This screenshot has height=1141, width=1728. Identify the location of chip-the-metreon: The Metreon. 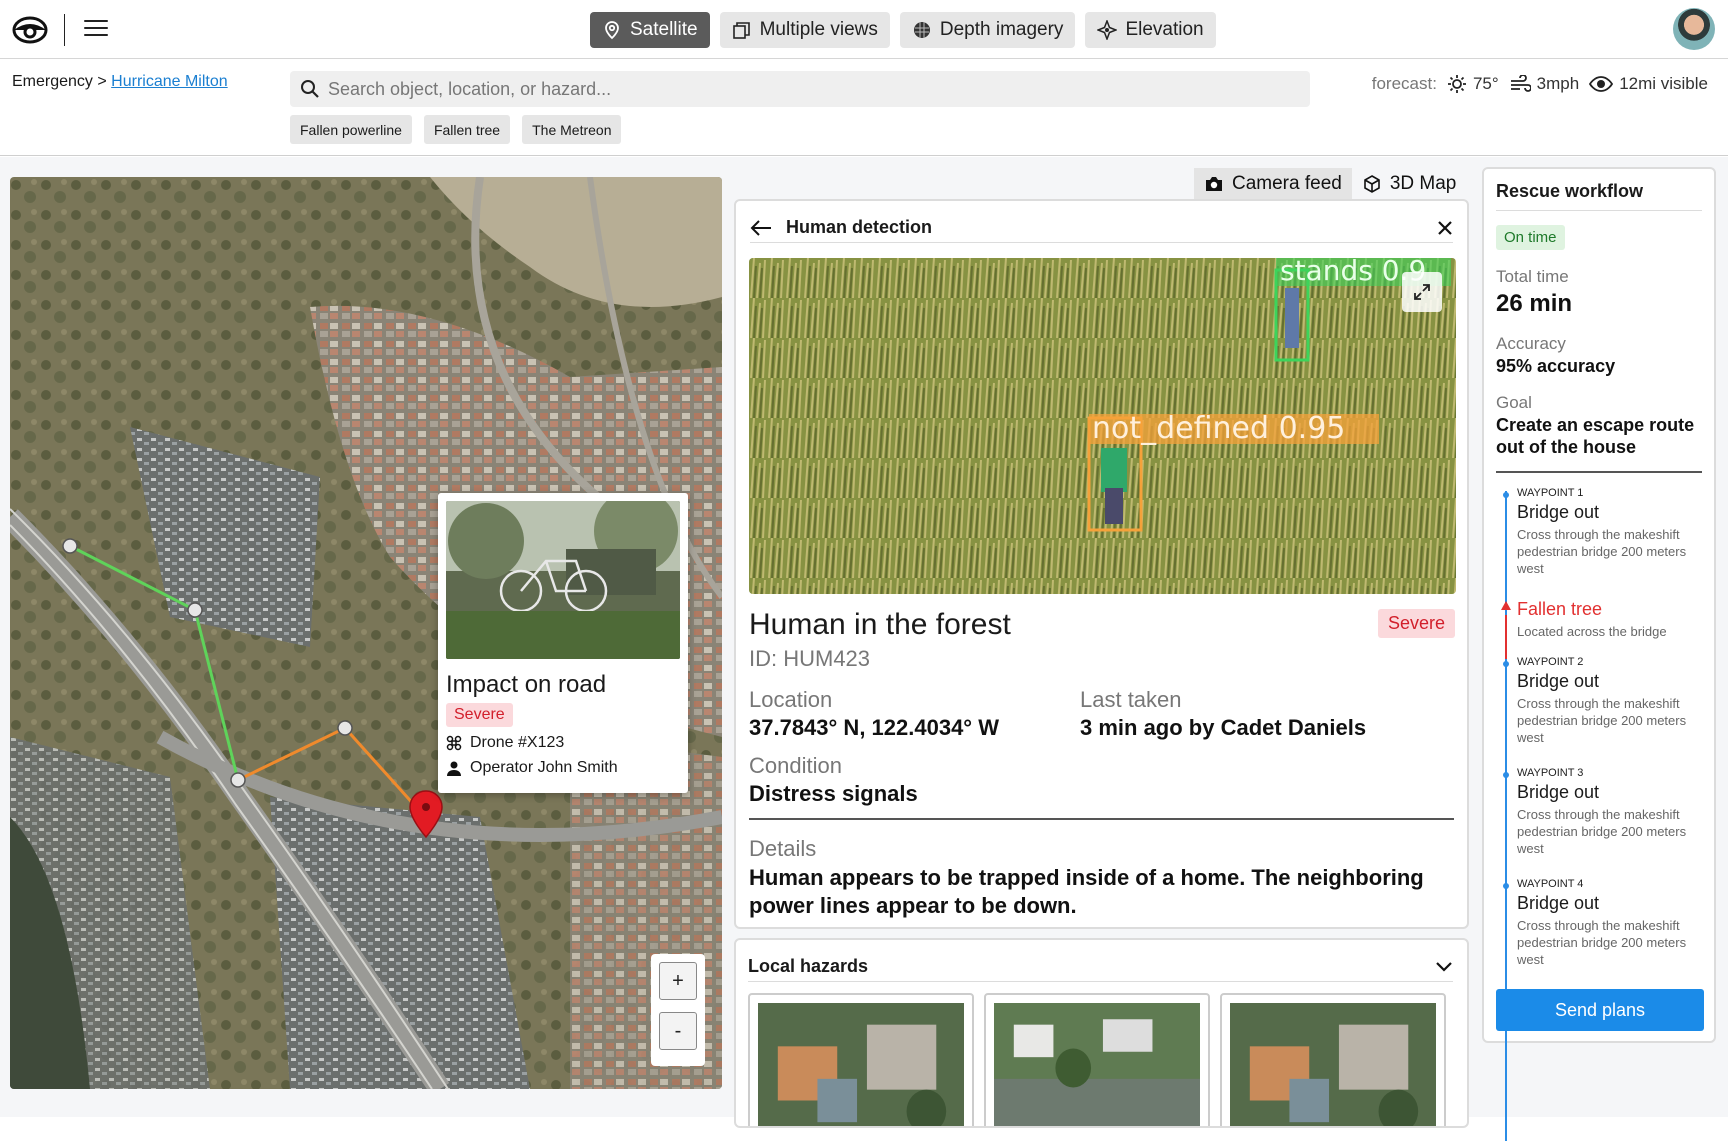
(572, 129).